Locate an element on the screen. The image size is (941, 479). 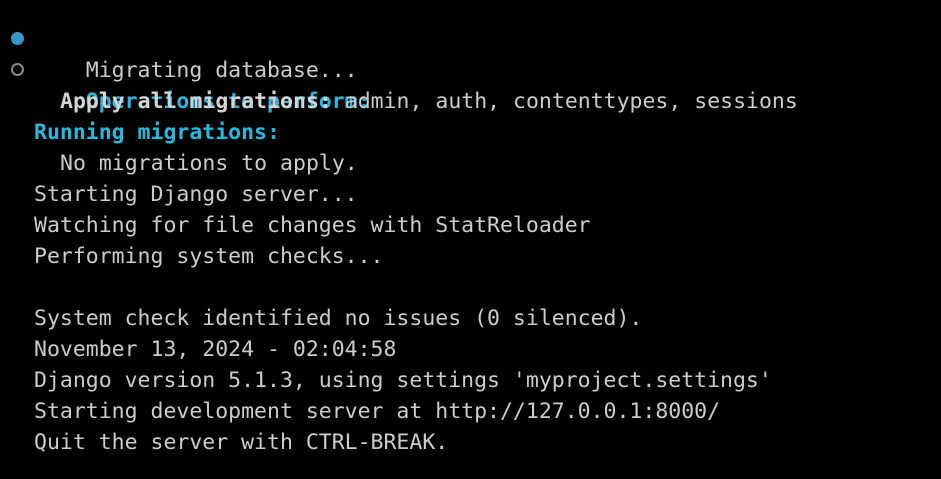
timestamp-text: November 13, 2024 - 02:04:58 is located at coordinates (215, 349).